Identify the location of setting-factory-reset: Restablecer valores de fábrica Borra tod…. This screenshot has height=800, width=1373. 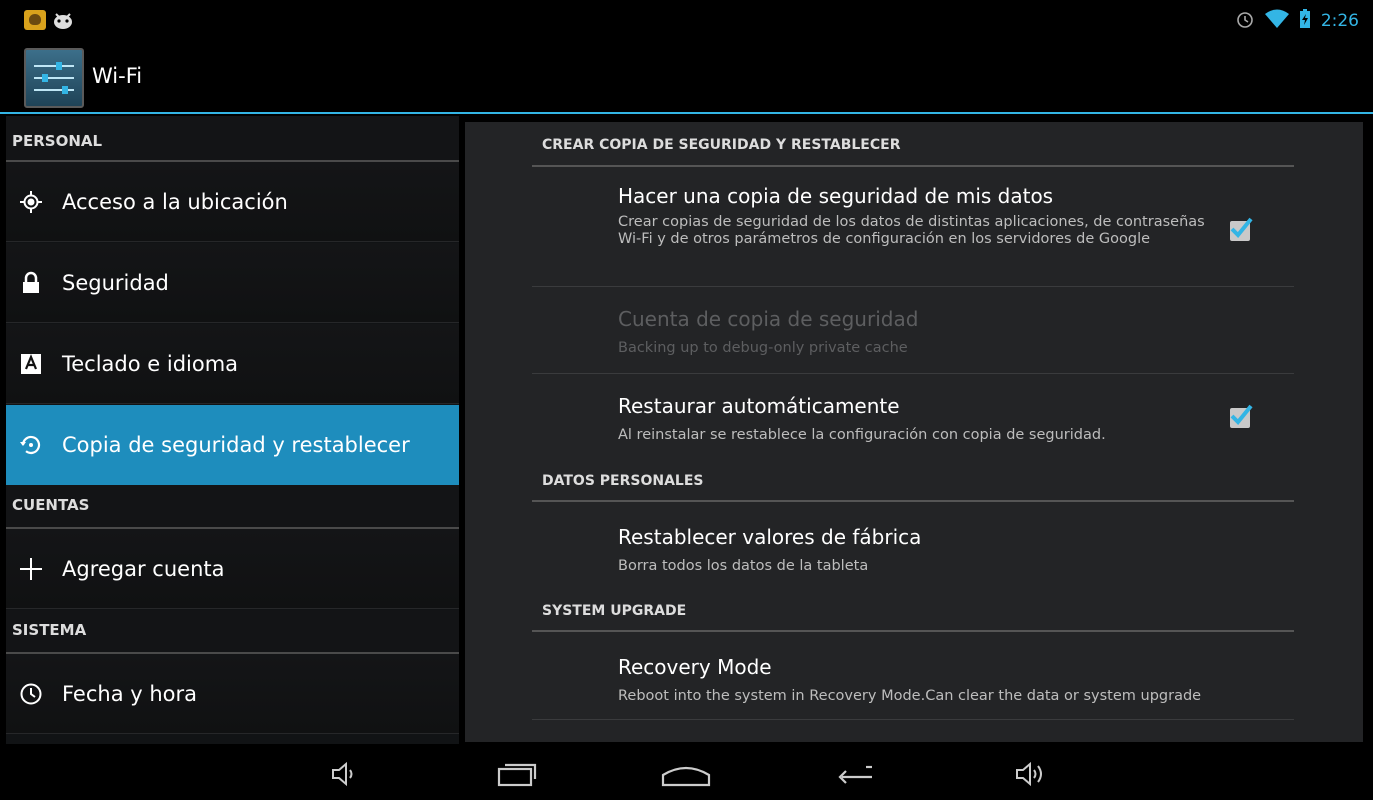
(913, 547).